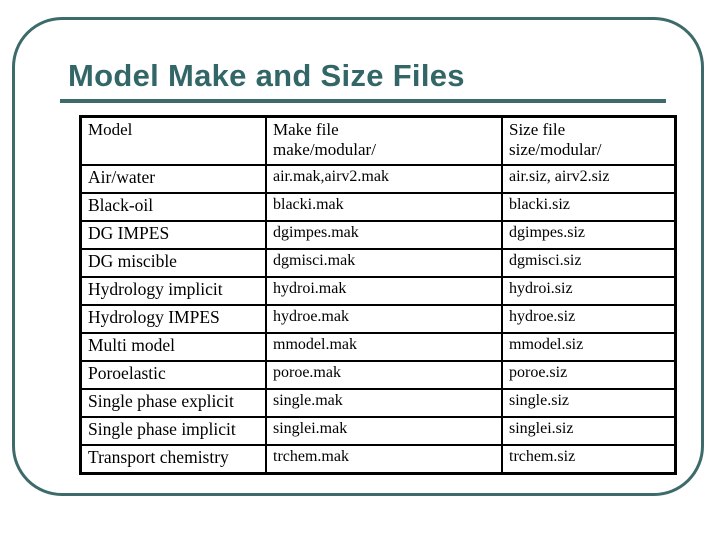 The height and width of the screenshot is (540, 720). I want to click on table-row: DG miscible dgmisci.mak dgmisci.siz, so click(378, 263).